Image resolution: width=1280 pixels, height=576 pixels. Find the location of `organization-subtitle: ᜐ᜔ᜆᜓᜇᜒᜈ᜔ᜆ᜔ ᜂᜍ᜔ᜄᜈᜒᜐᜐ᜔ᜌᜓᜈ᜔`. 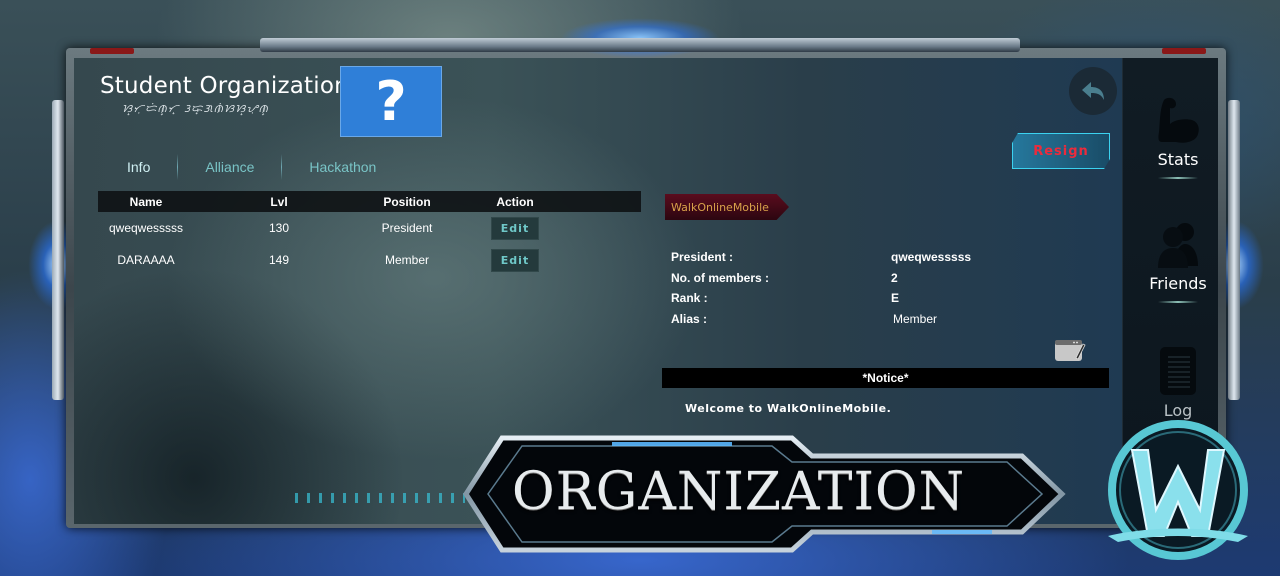

organization-subtitle: ᜐ᜔ᜆᜓᜇᜒᜈ᜔ᜆ᜔ ᜂᜍ᜔ᜄᜈᜒᜐᜐ᜔ᜌᜓᜈ᜔ is located at coordinates (195, 108).